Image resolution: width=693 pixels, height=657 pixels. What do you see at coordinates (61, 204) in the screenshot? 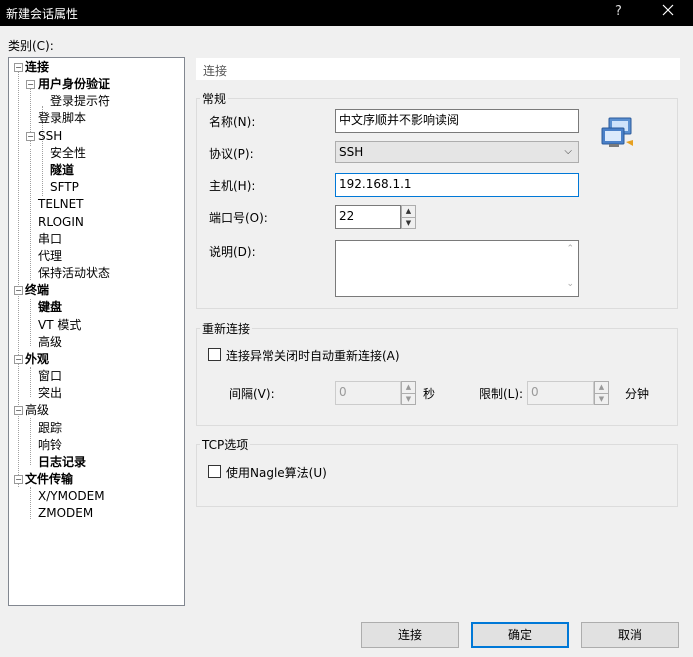
I see `tree-item-telnet: TELNET` at bounding box center [61, 204].